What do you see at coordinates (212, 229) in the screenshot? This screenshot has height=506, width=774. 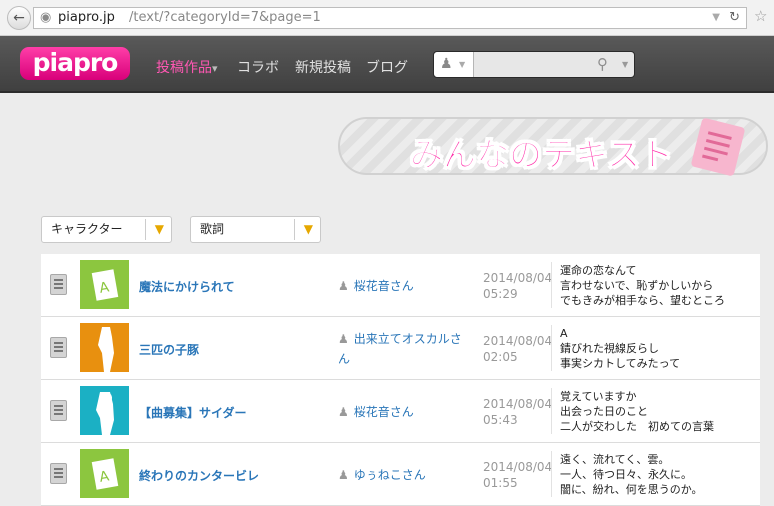 I see `type-select-value: 歌詞` at bounding box center [212, 229].